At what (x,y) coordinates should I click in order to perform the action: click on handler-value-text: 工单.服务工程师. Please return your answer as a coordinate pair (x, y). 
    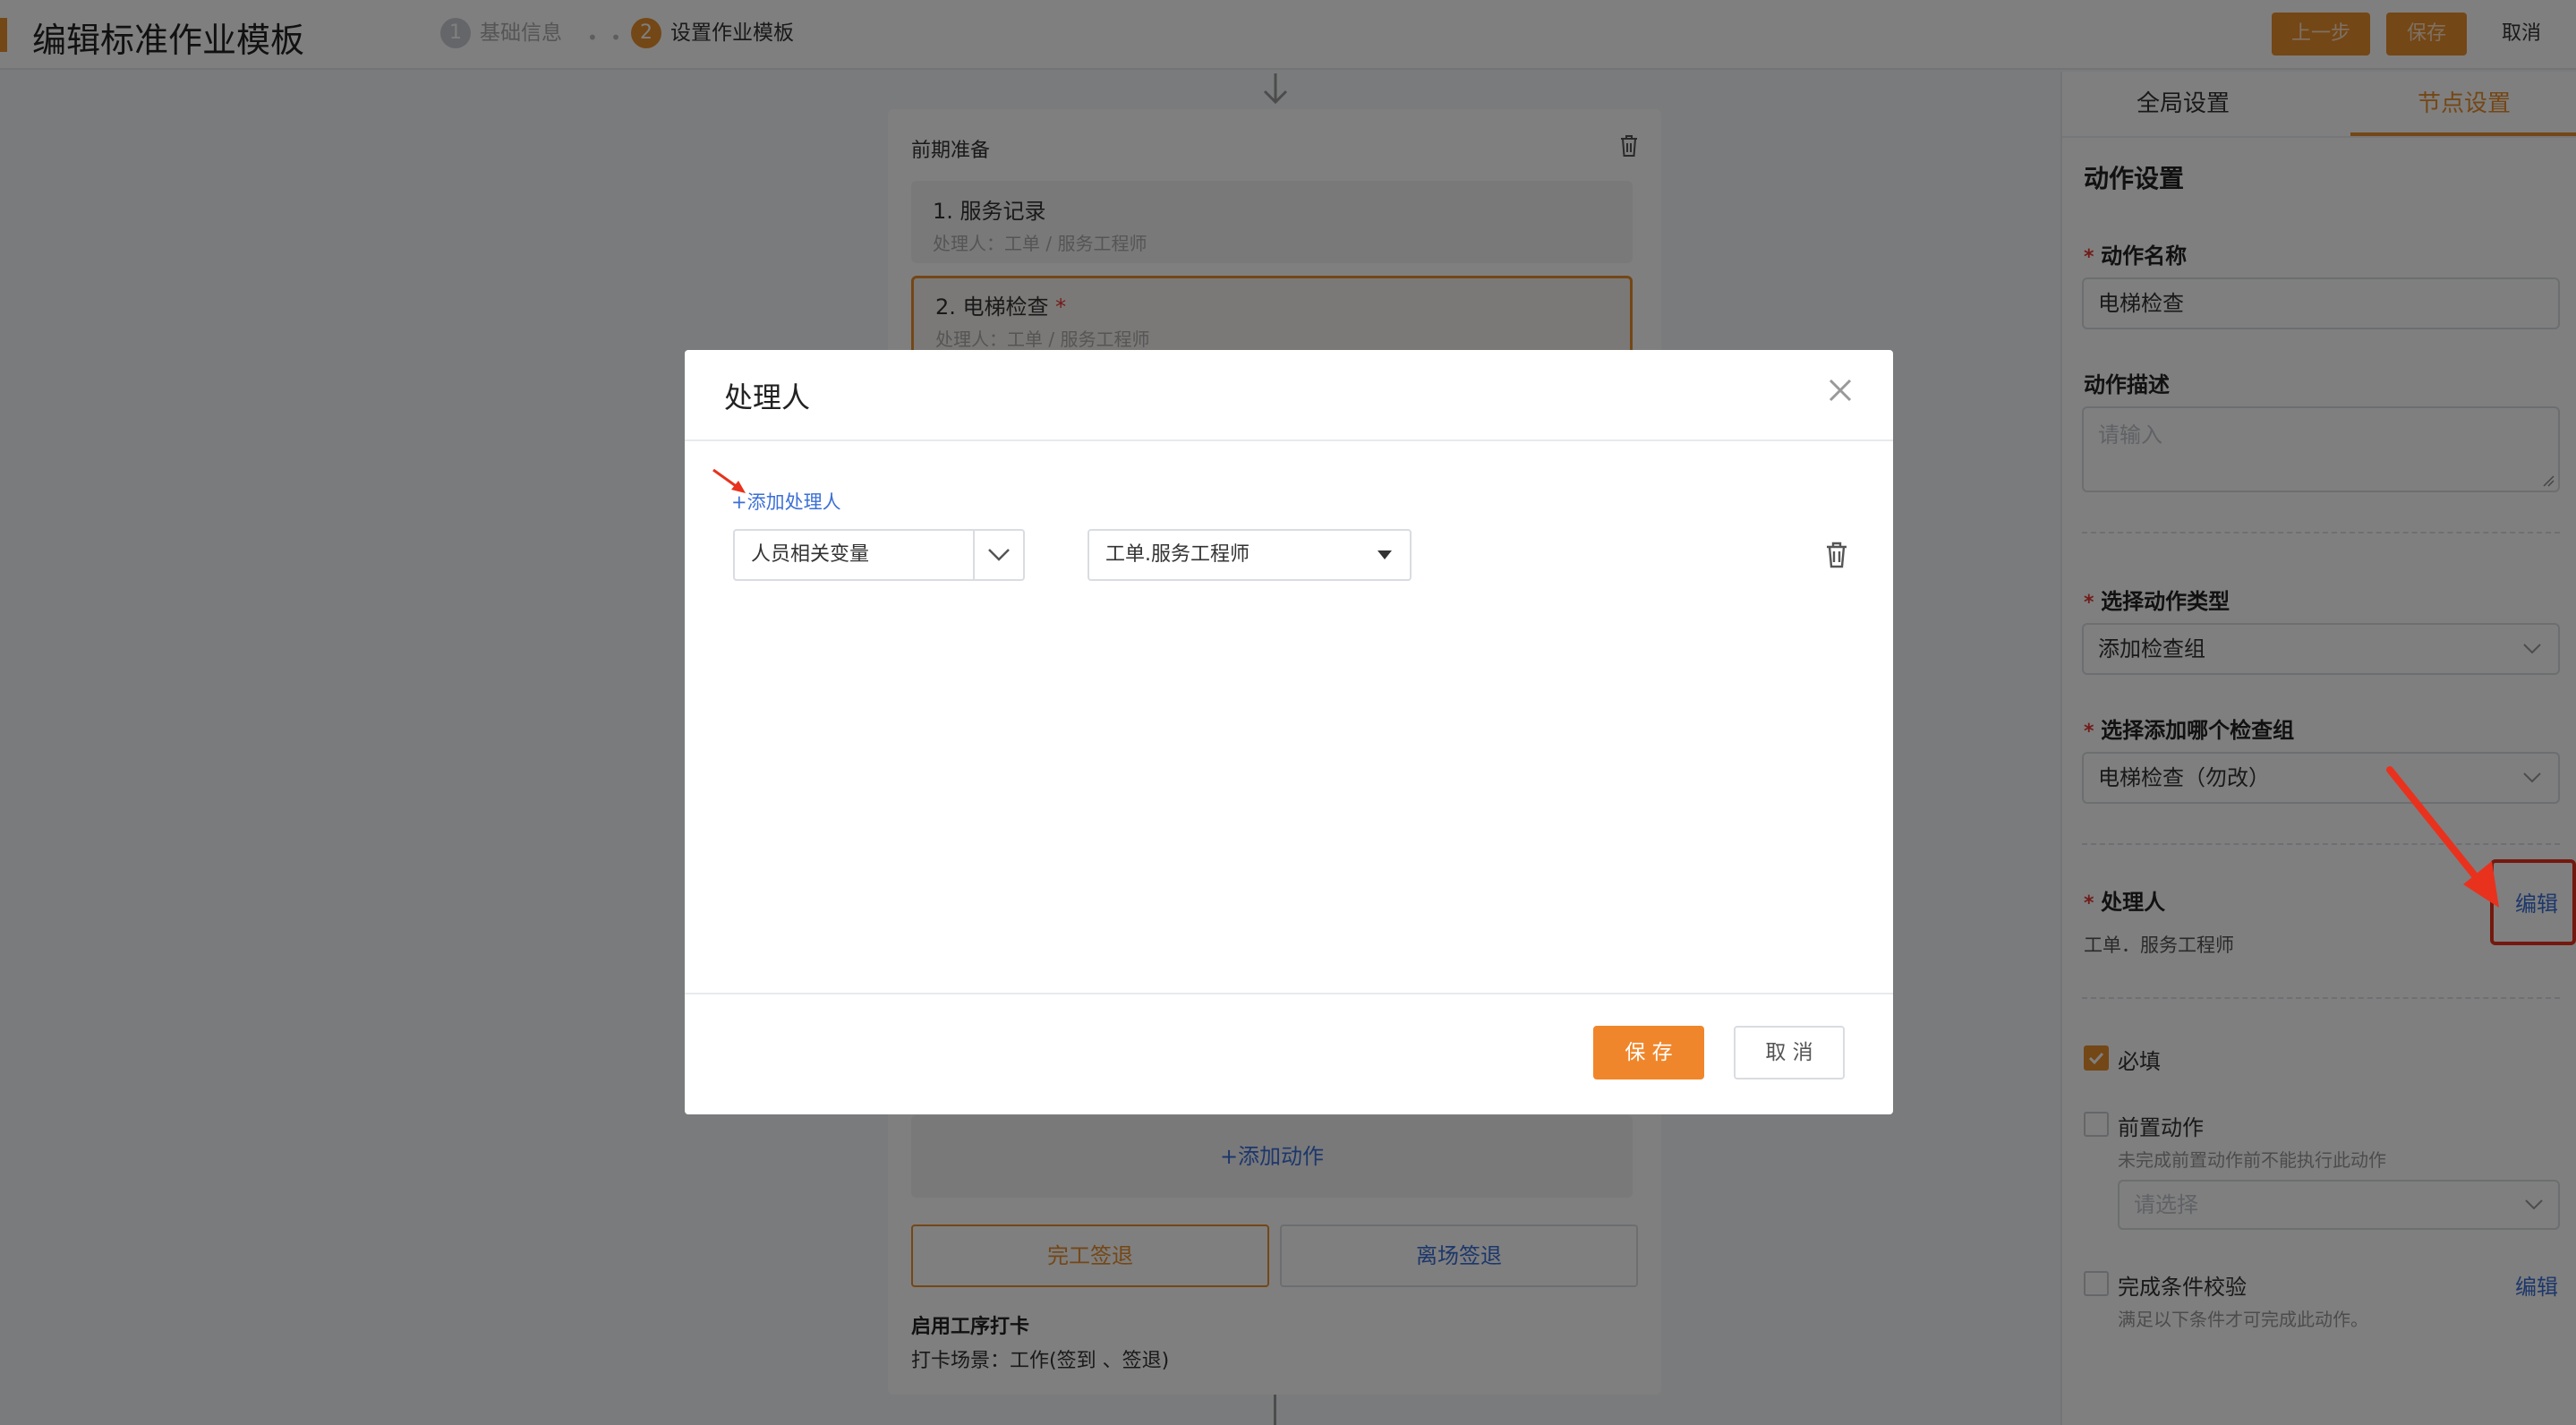
    Looking at the image, I should click on (1177, 555).